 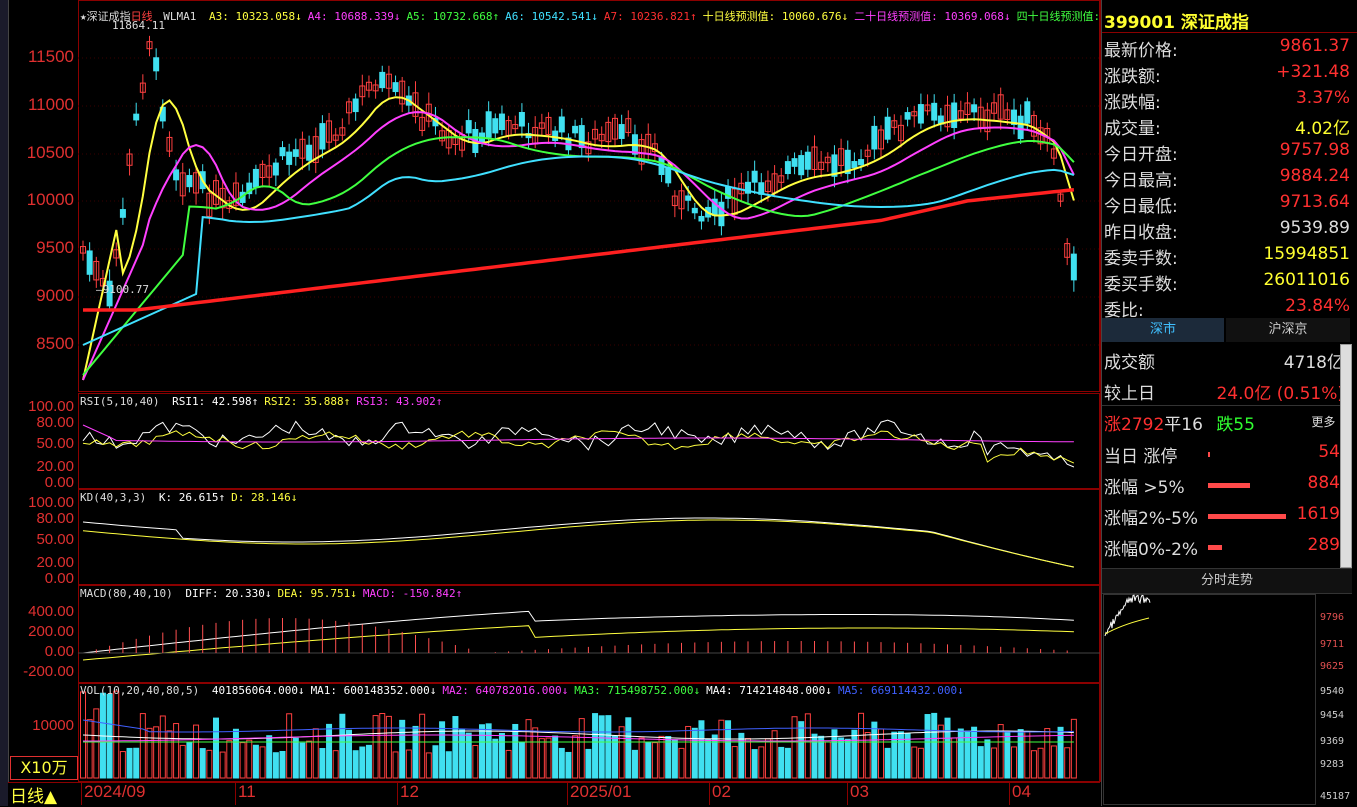 What do you see at coordinates (412, 593) in the screenshot?
I see `legend-item: MACD: -150.842↑` at bounding box center [412, 593].